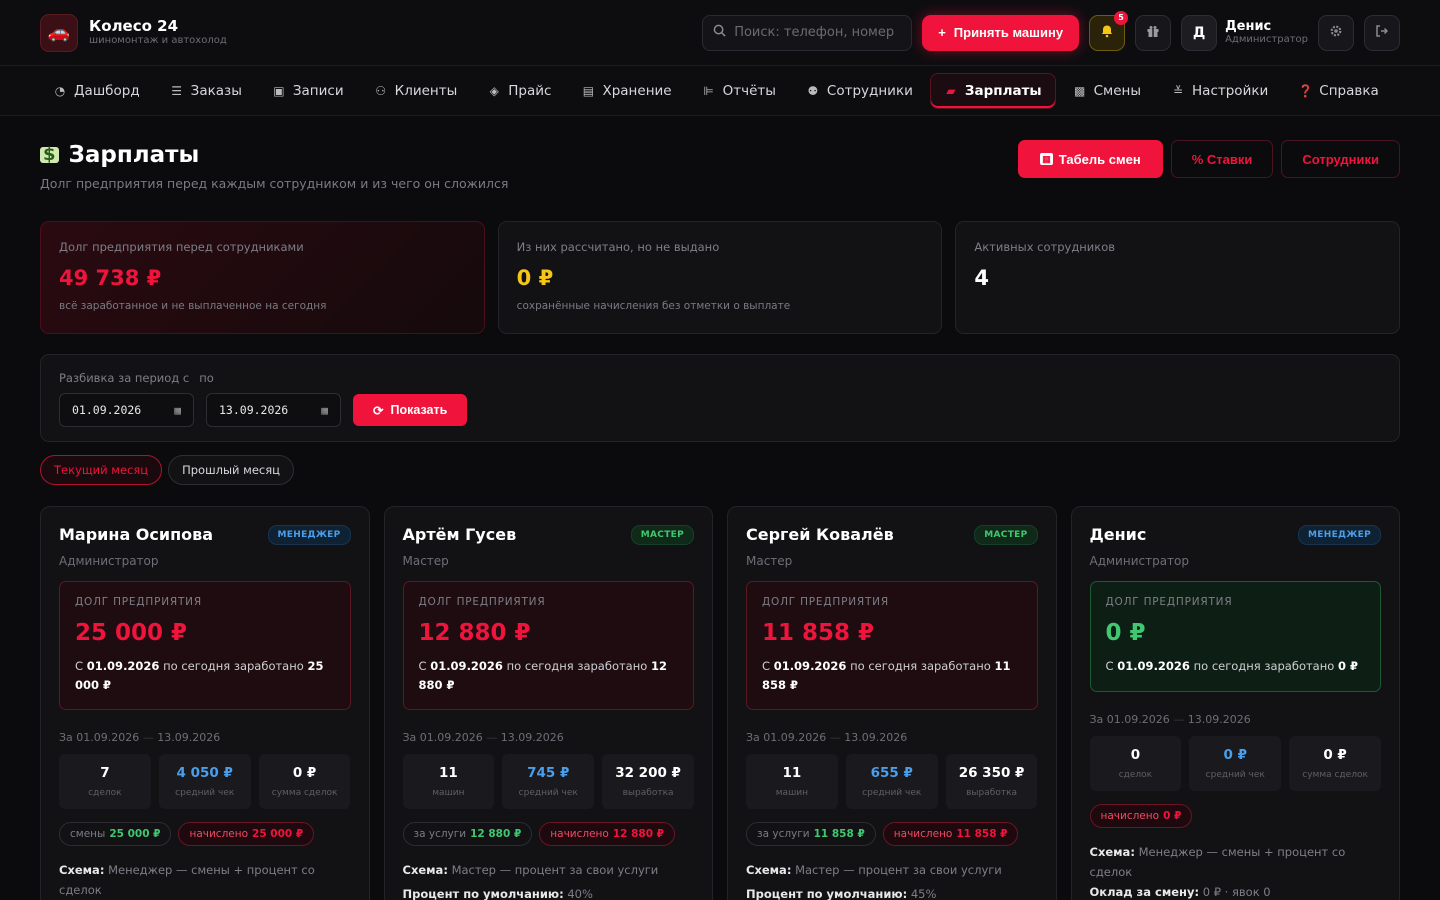 This screenshot has width=1440, height=900. I want to click on search-input, so click(814, 32).